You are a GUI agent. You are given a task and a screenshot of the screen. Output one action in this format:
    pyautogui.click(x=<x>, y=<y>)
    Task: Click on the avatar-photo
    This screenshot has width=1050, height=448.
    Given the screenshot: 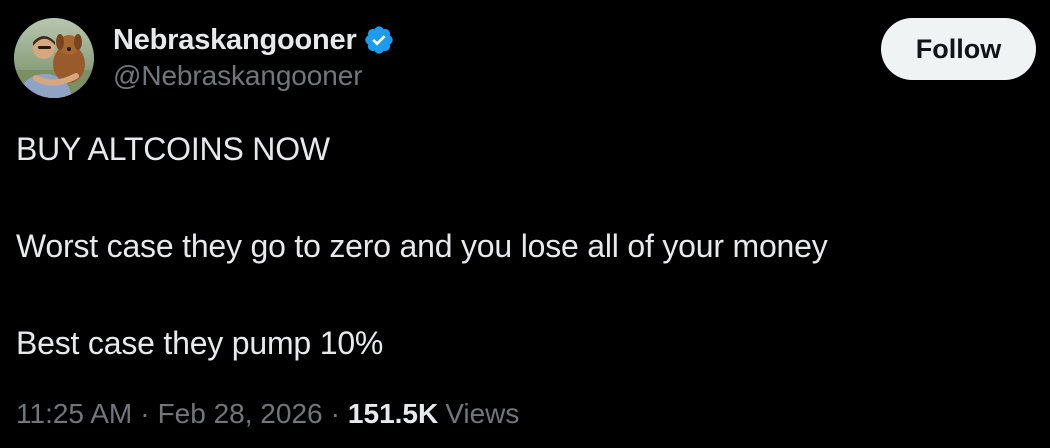 What is the action you would take?
    pyautogui.click(x=54, y=58)
    